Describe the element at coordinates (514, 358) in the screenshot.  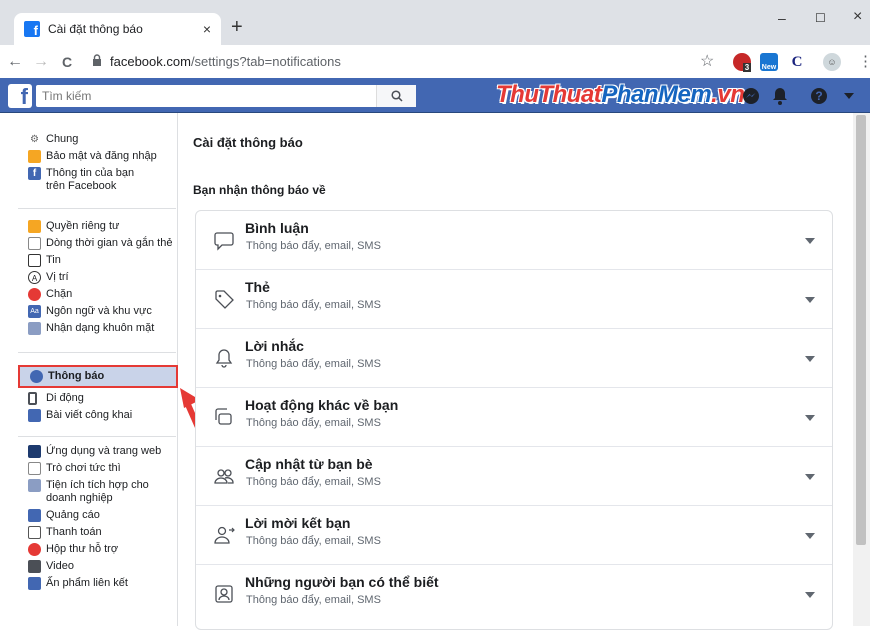
I see `notif-row-reminders: Lời nhắc Thông báo đẩy, email, SMS` at that location.